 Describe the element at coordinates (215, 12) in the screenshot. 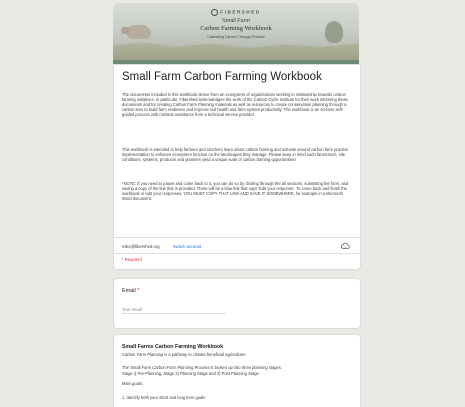

I see `fibershed-logo-icon` at that location.